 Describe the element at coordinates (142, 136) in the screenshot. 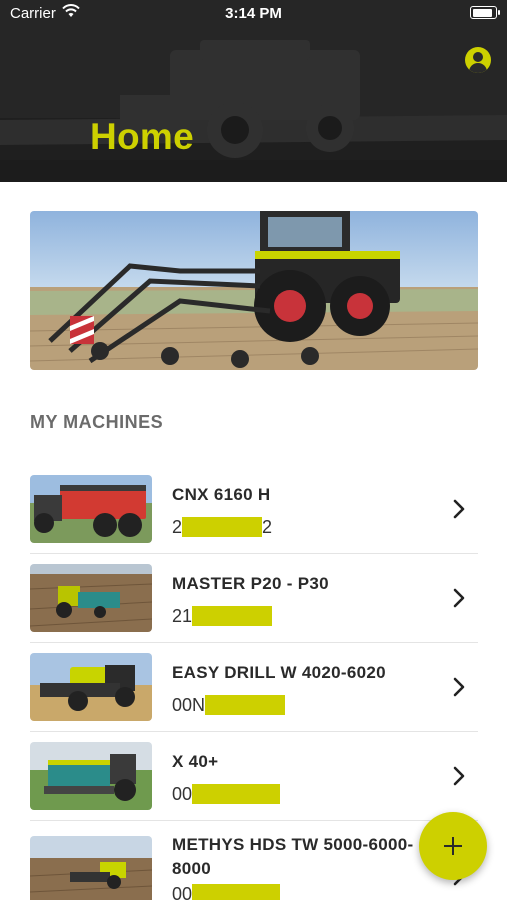

I see `page-title: Home` at that location.